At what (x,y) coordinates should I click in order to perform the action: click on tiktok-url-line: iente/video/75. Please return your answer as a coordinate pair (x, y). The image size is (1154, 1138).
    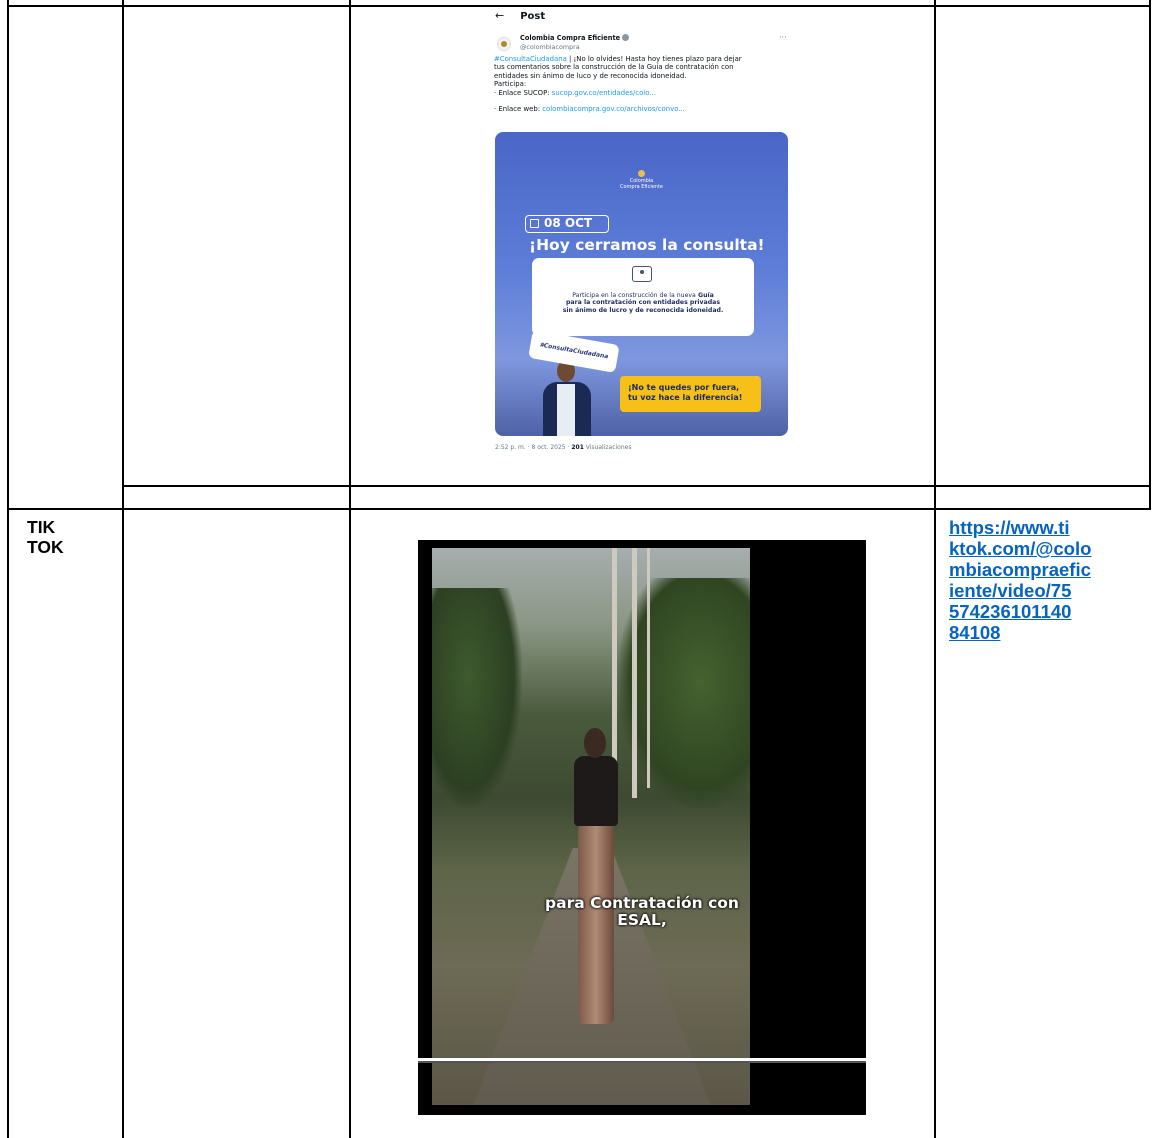
    Looking at the image, I should click on (1049, 590).